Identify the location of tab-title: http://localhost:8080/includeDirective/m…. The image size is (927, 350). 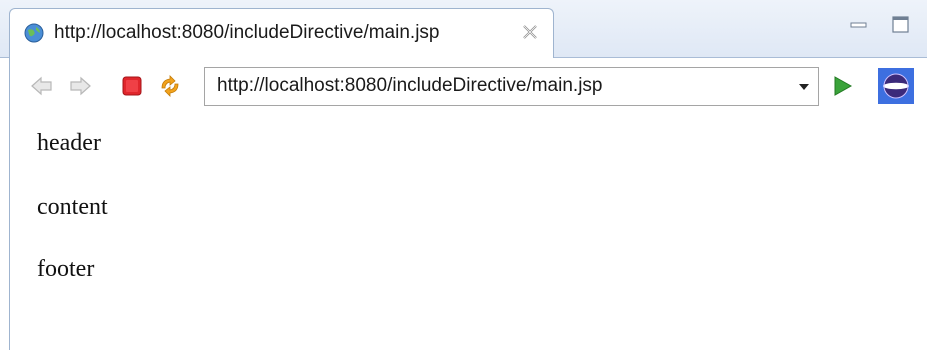
(247, 32).